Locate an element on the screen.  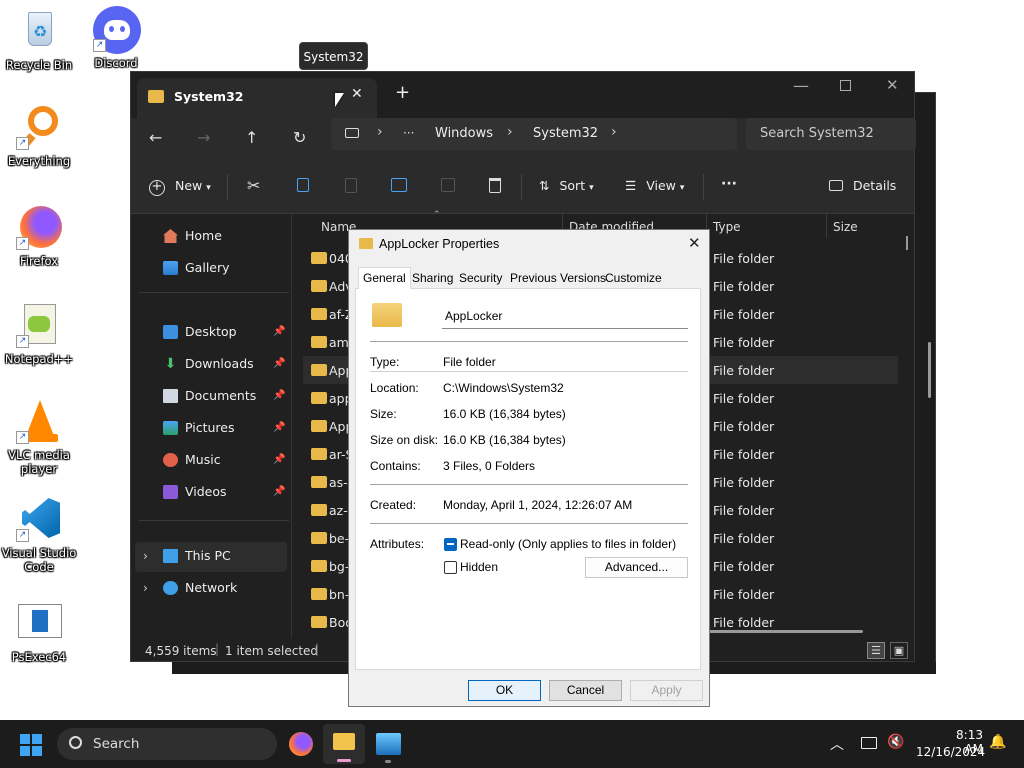
details-button: Details is located at coordinates (862, 185).